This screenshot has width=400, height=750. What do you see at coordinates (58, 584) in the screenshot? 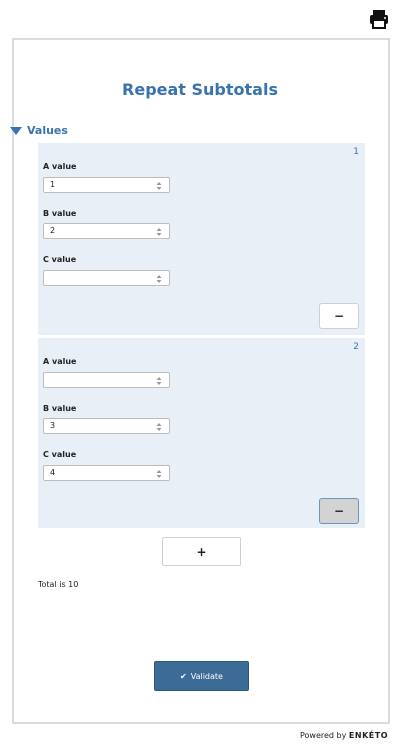
I see `total-note: Total is 10` at bounding box center [58, 584].